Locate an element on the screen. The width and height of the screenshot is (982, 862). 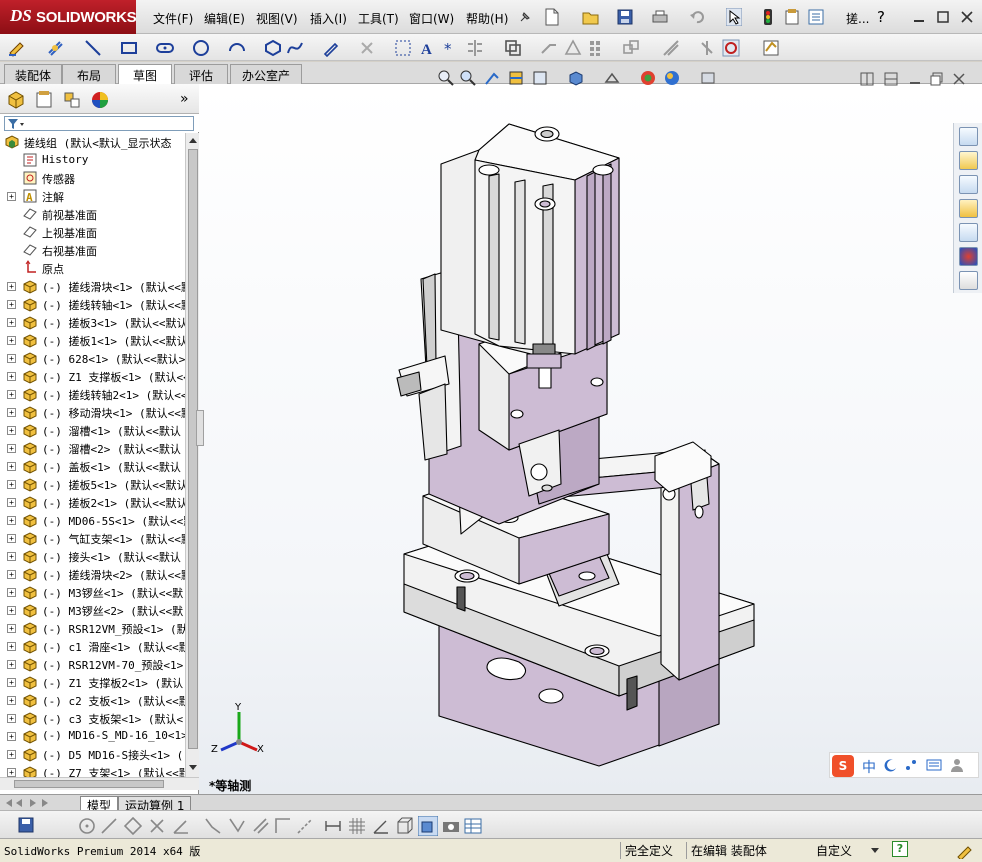
bottom-dimension-icon is located at coordinates (333, 826).